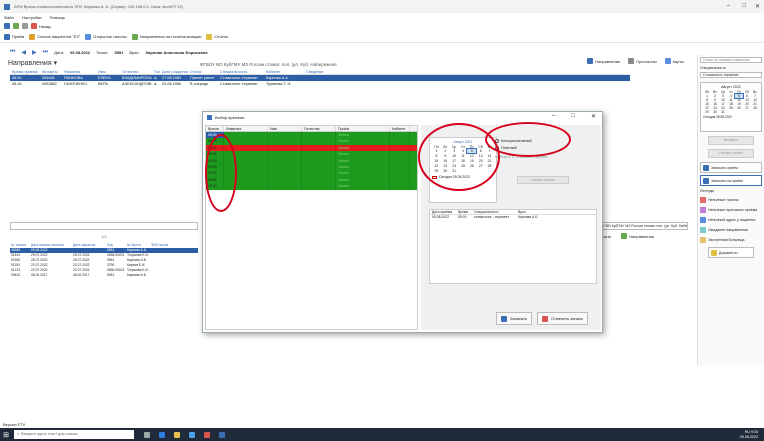 Image resolution: width=764 pixels, height=441 pixels. I want to click on calendar-day: 15, so click(436, 161).